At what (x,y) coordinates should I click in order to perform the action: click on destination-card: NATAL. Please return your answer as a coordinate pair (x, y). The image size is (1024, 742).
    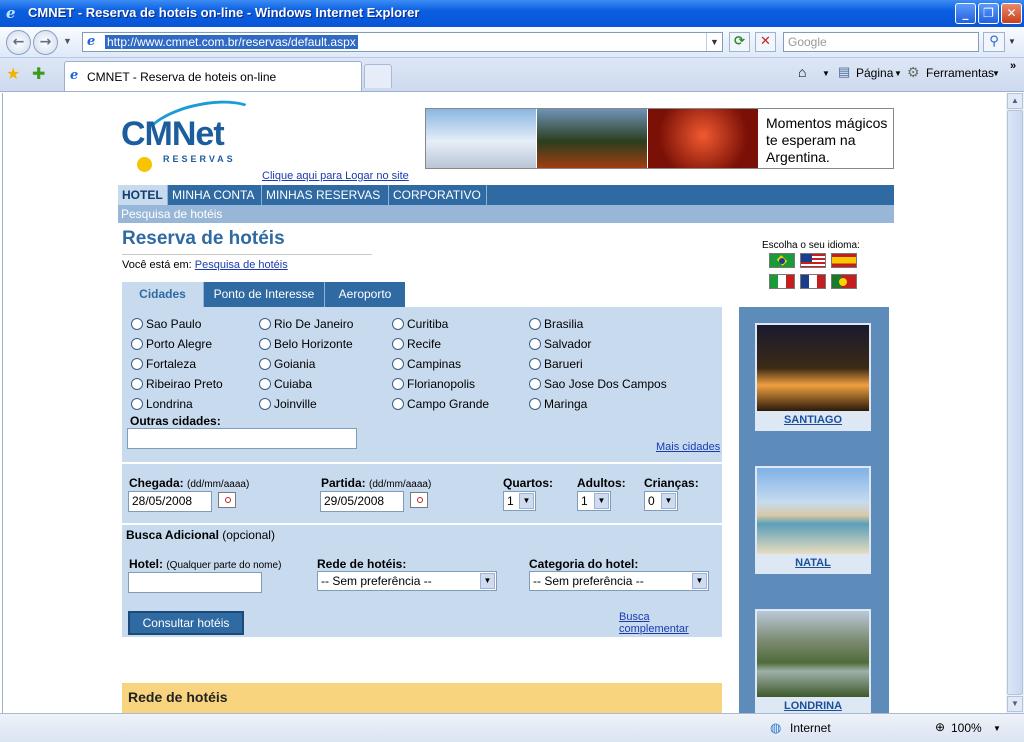
    Looking at the image, I should click on (813, 520).